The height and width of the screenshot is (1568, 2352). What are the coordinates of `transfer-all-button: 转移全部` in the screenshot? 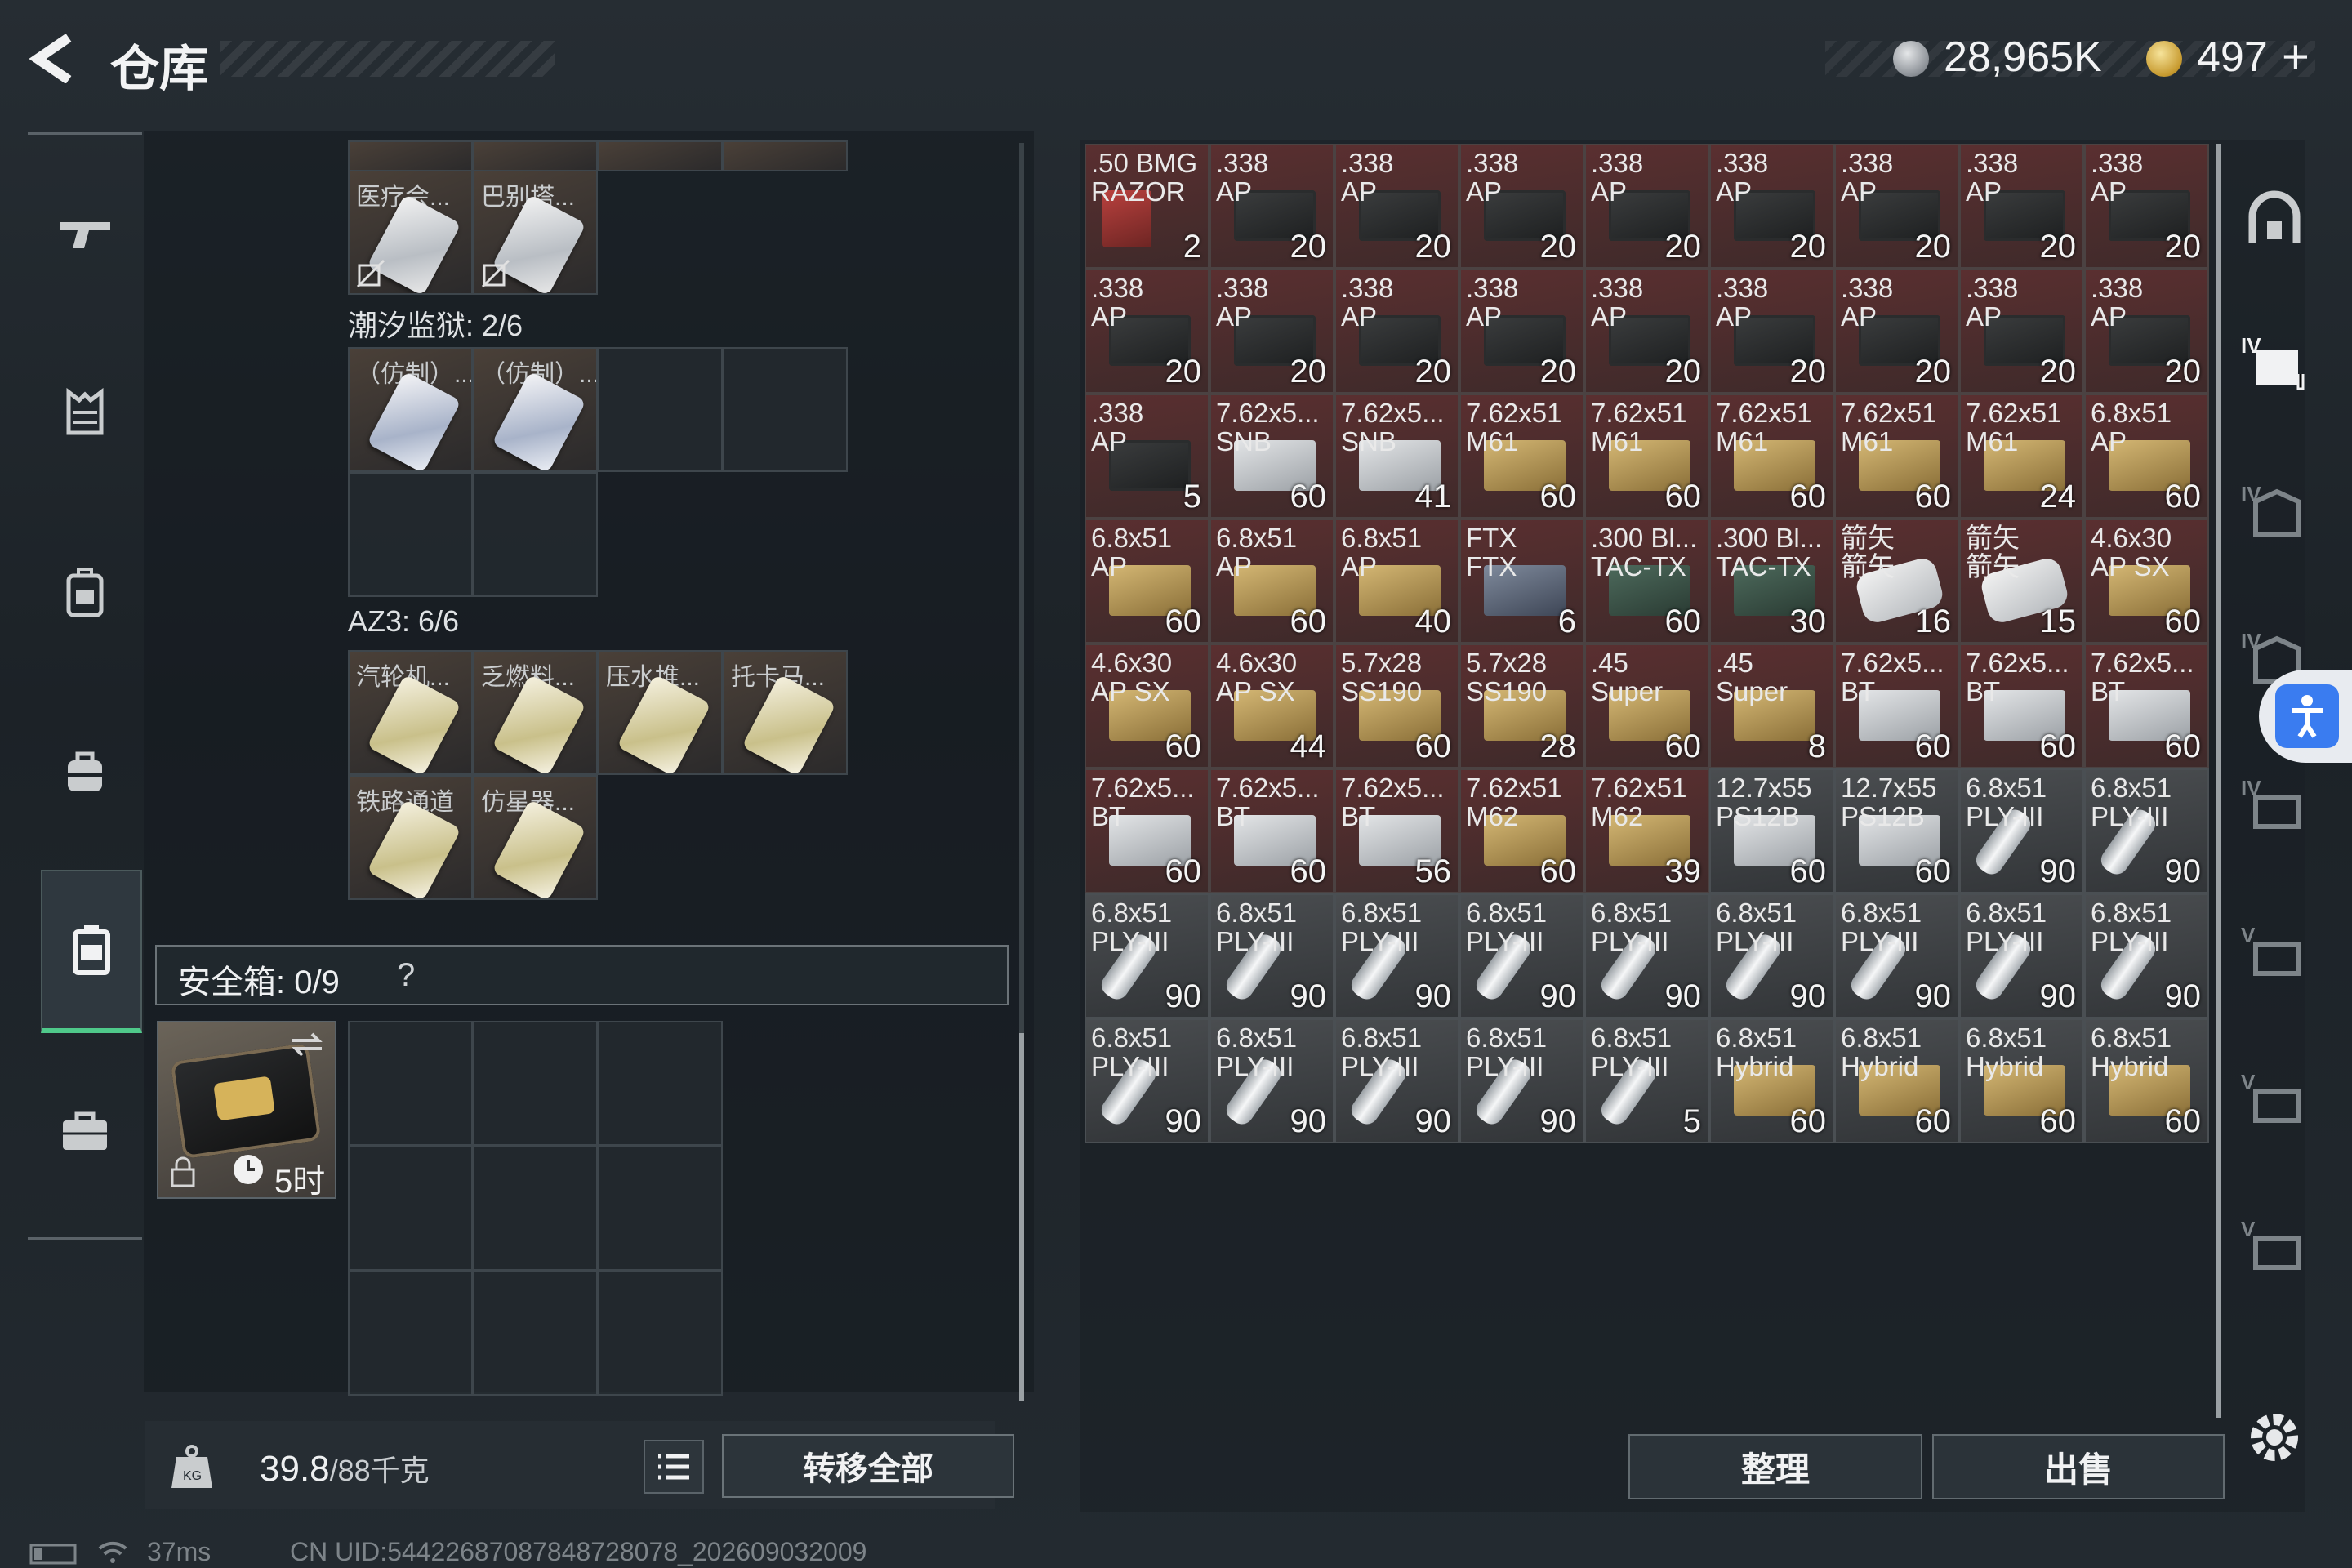 It's located at (868, 1466).